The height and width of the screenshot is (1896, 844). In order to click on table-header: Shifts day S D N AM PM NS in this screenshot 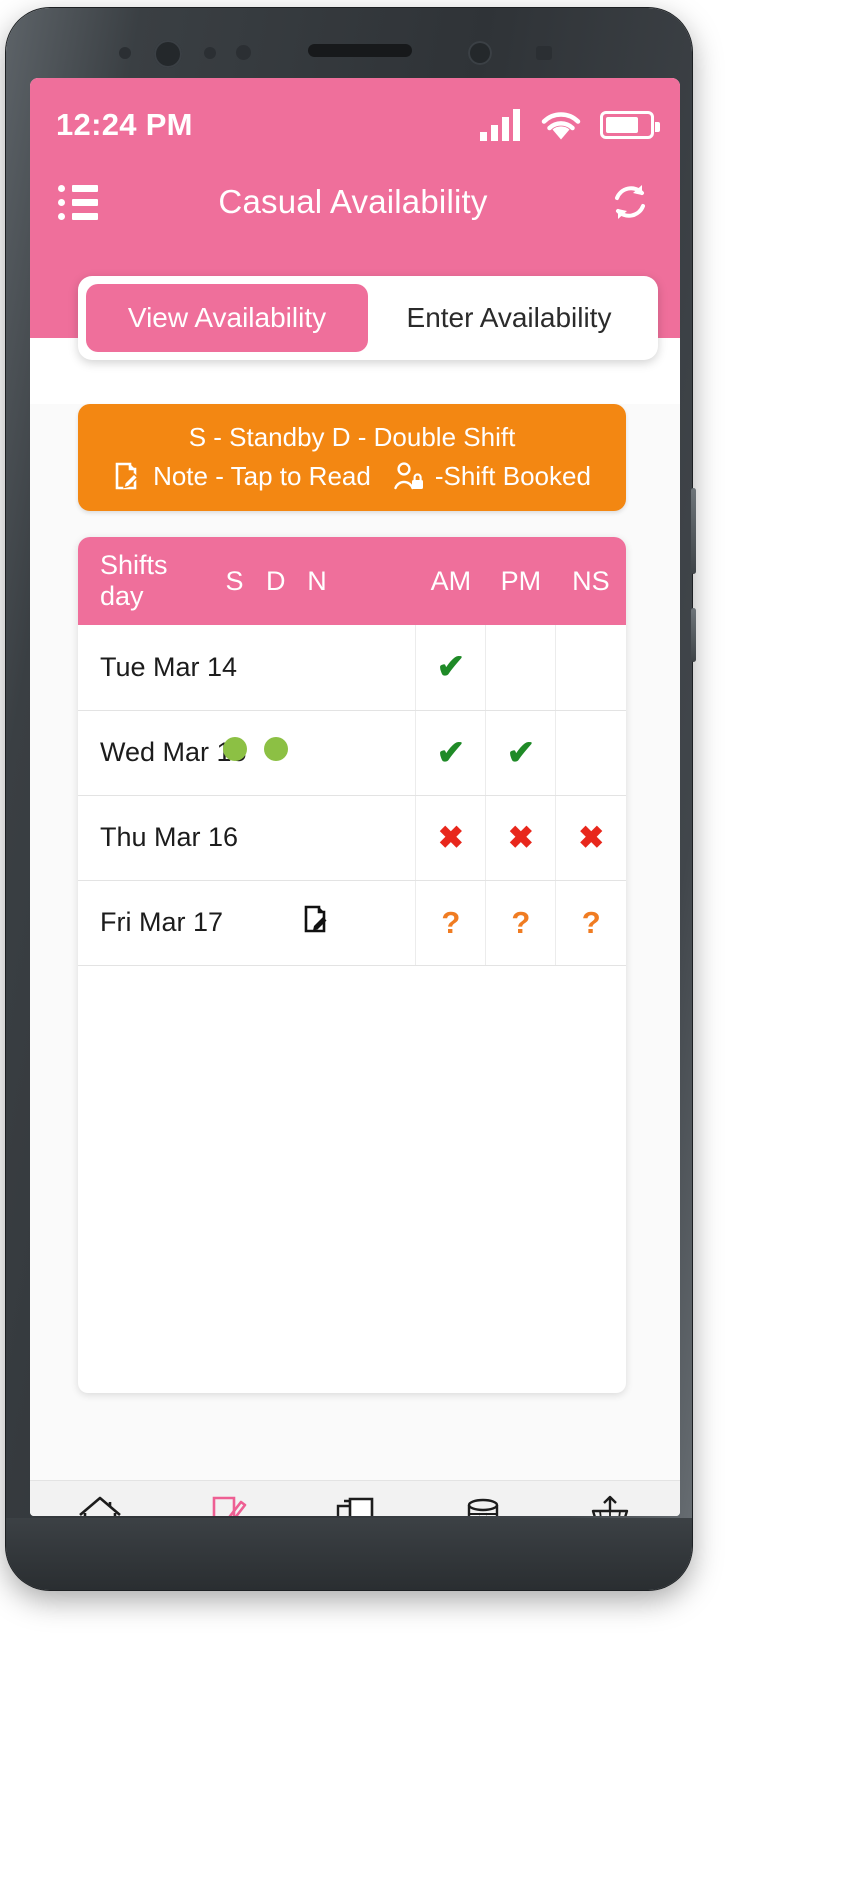, I will do `click(352, 581)`.